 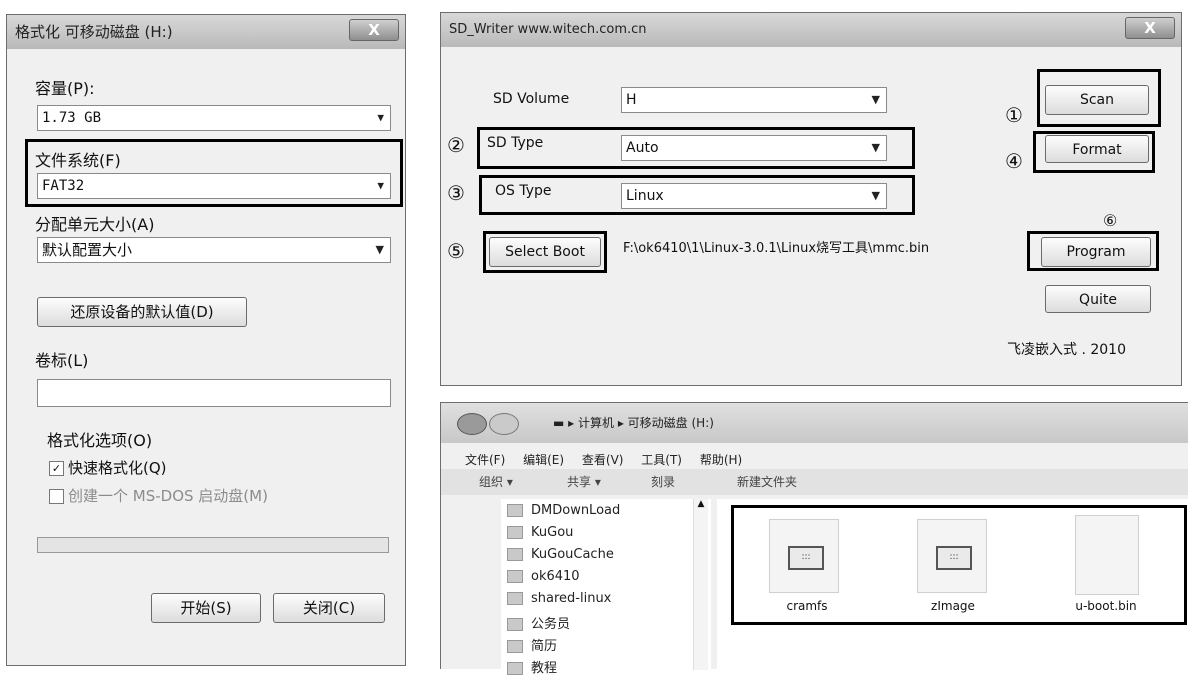 I want to click on file-item-zimage: ::: zImage, so click(x=953, y=563).